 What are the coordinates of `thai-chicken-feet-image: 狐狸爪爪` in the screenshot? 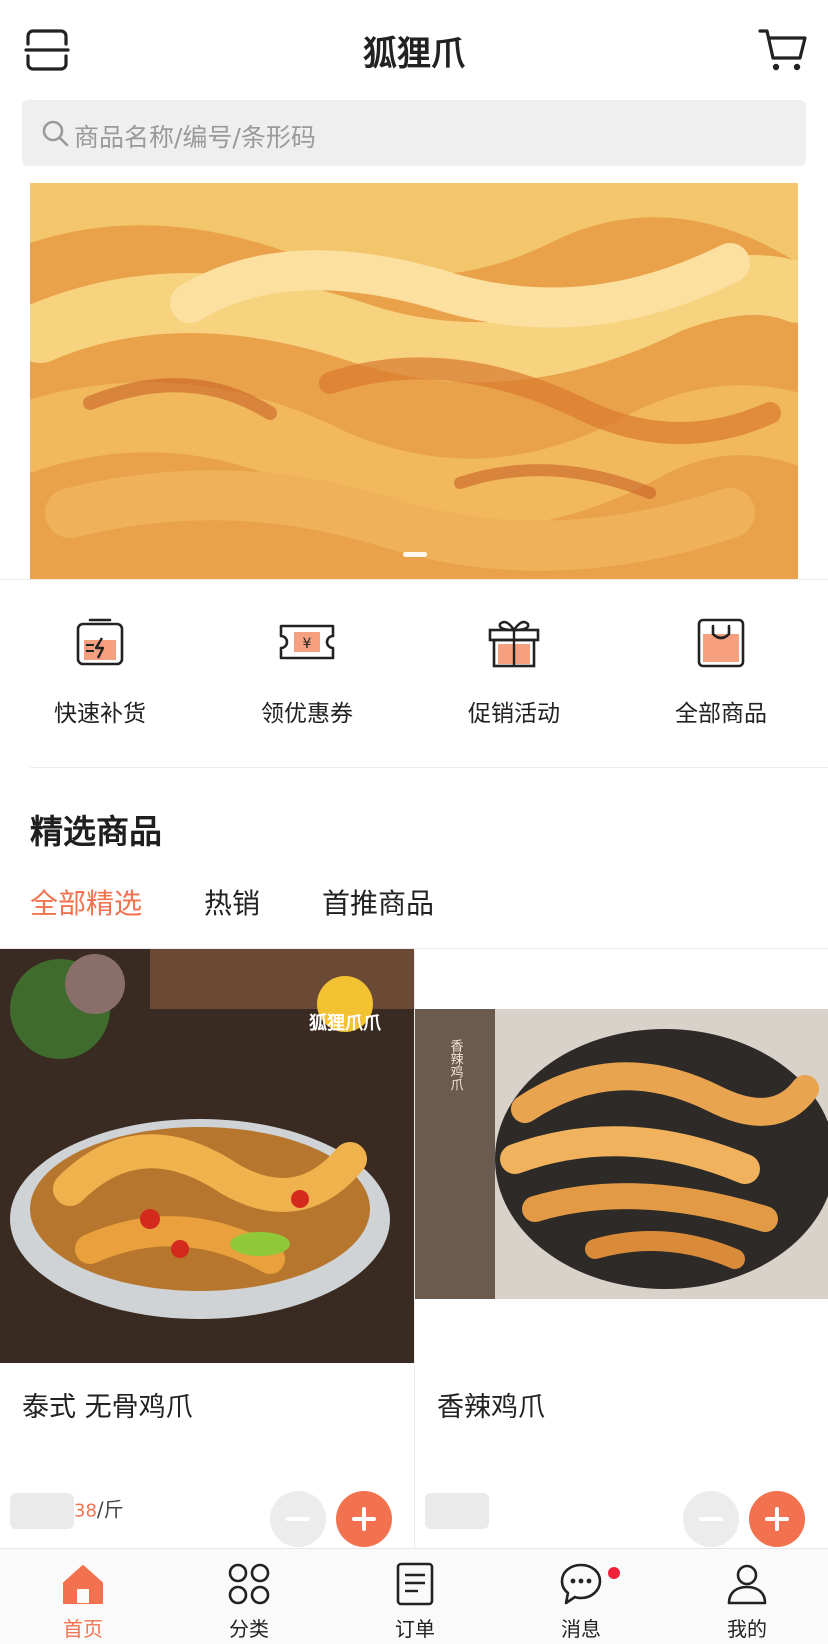 It's located at (207, 1156).